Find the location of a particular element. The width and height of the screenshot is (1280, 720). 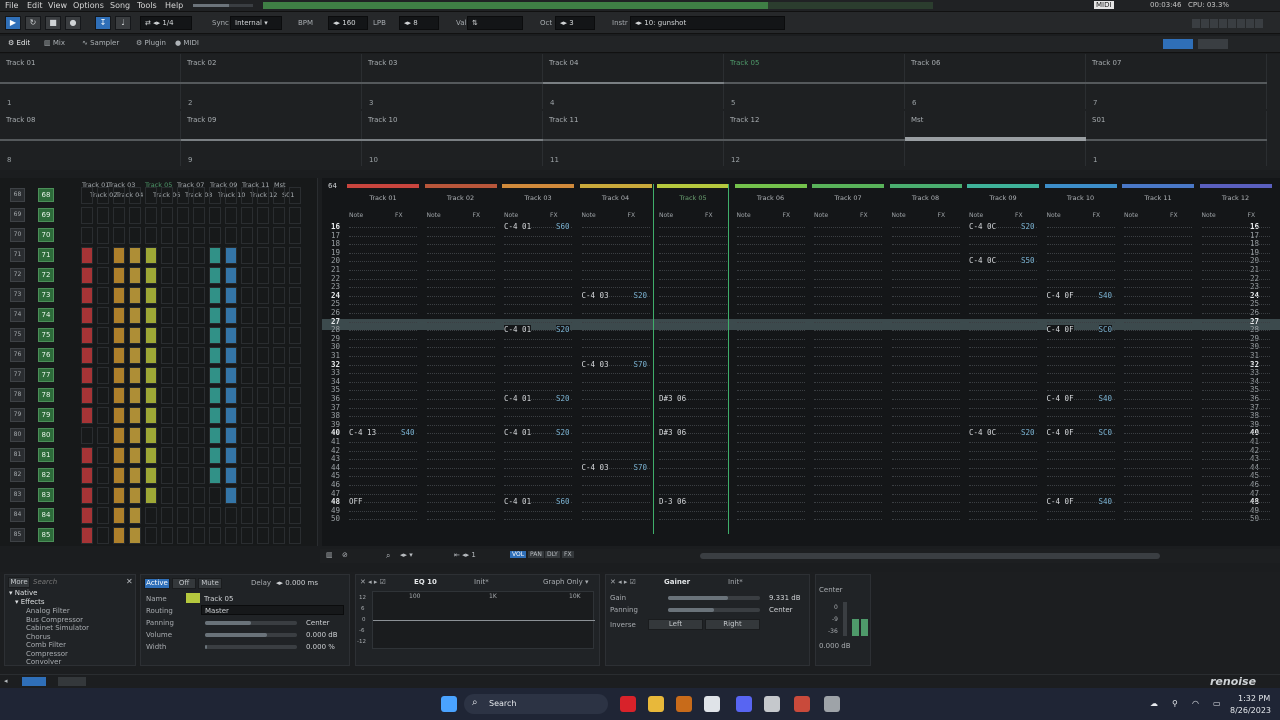

song-position-bar is located at coordinates (598, 5).